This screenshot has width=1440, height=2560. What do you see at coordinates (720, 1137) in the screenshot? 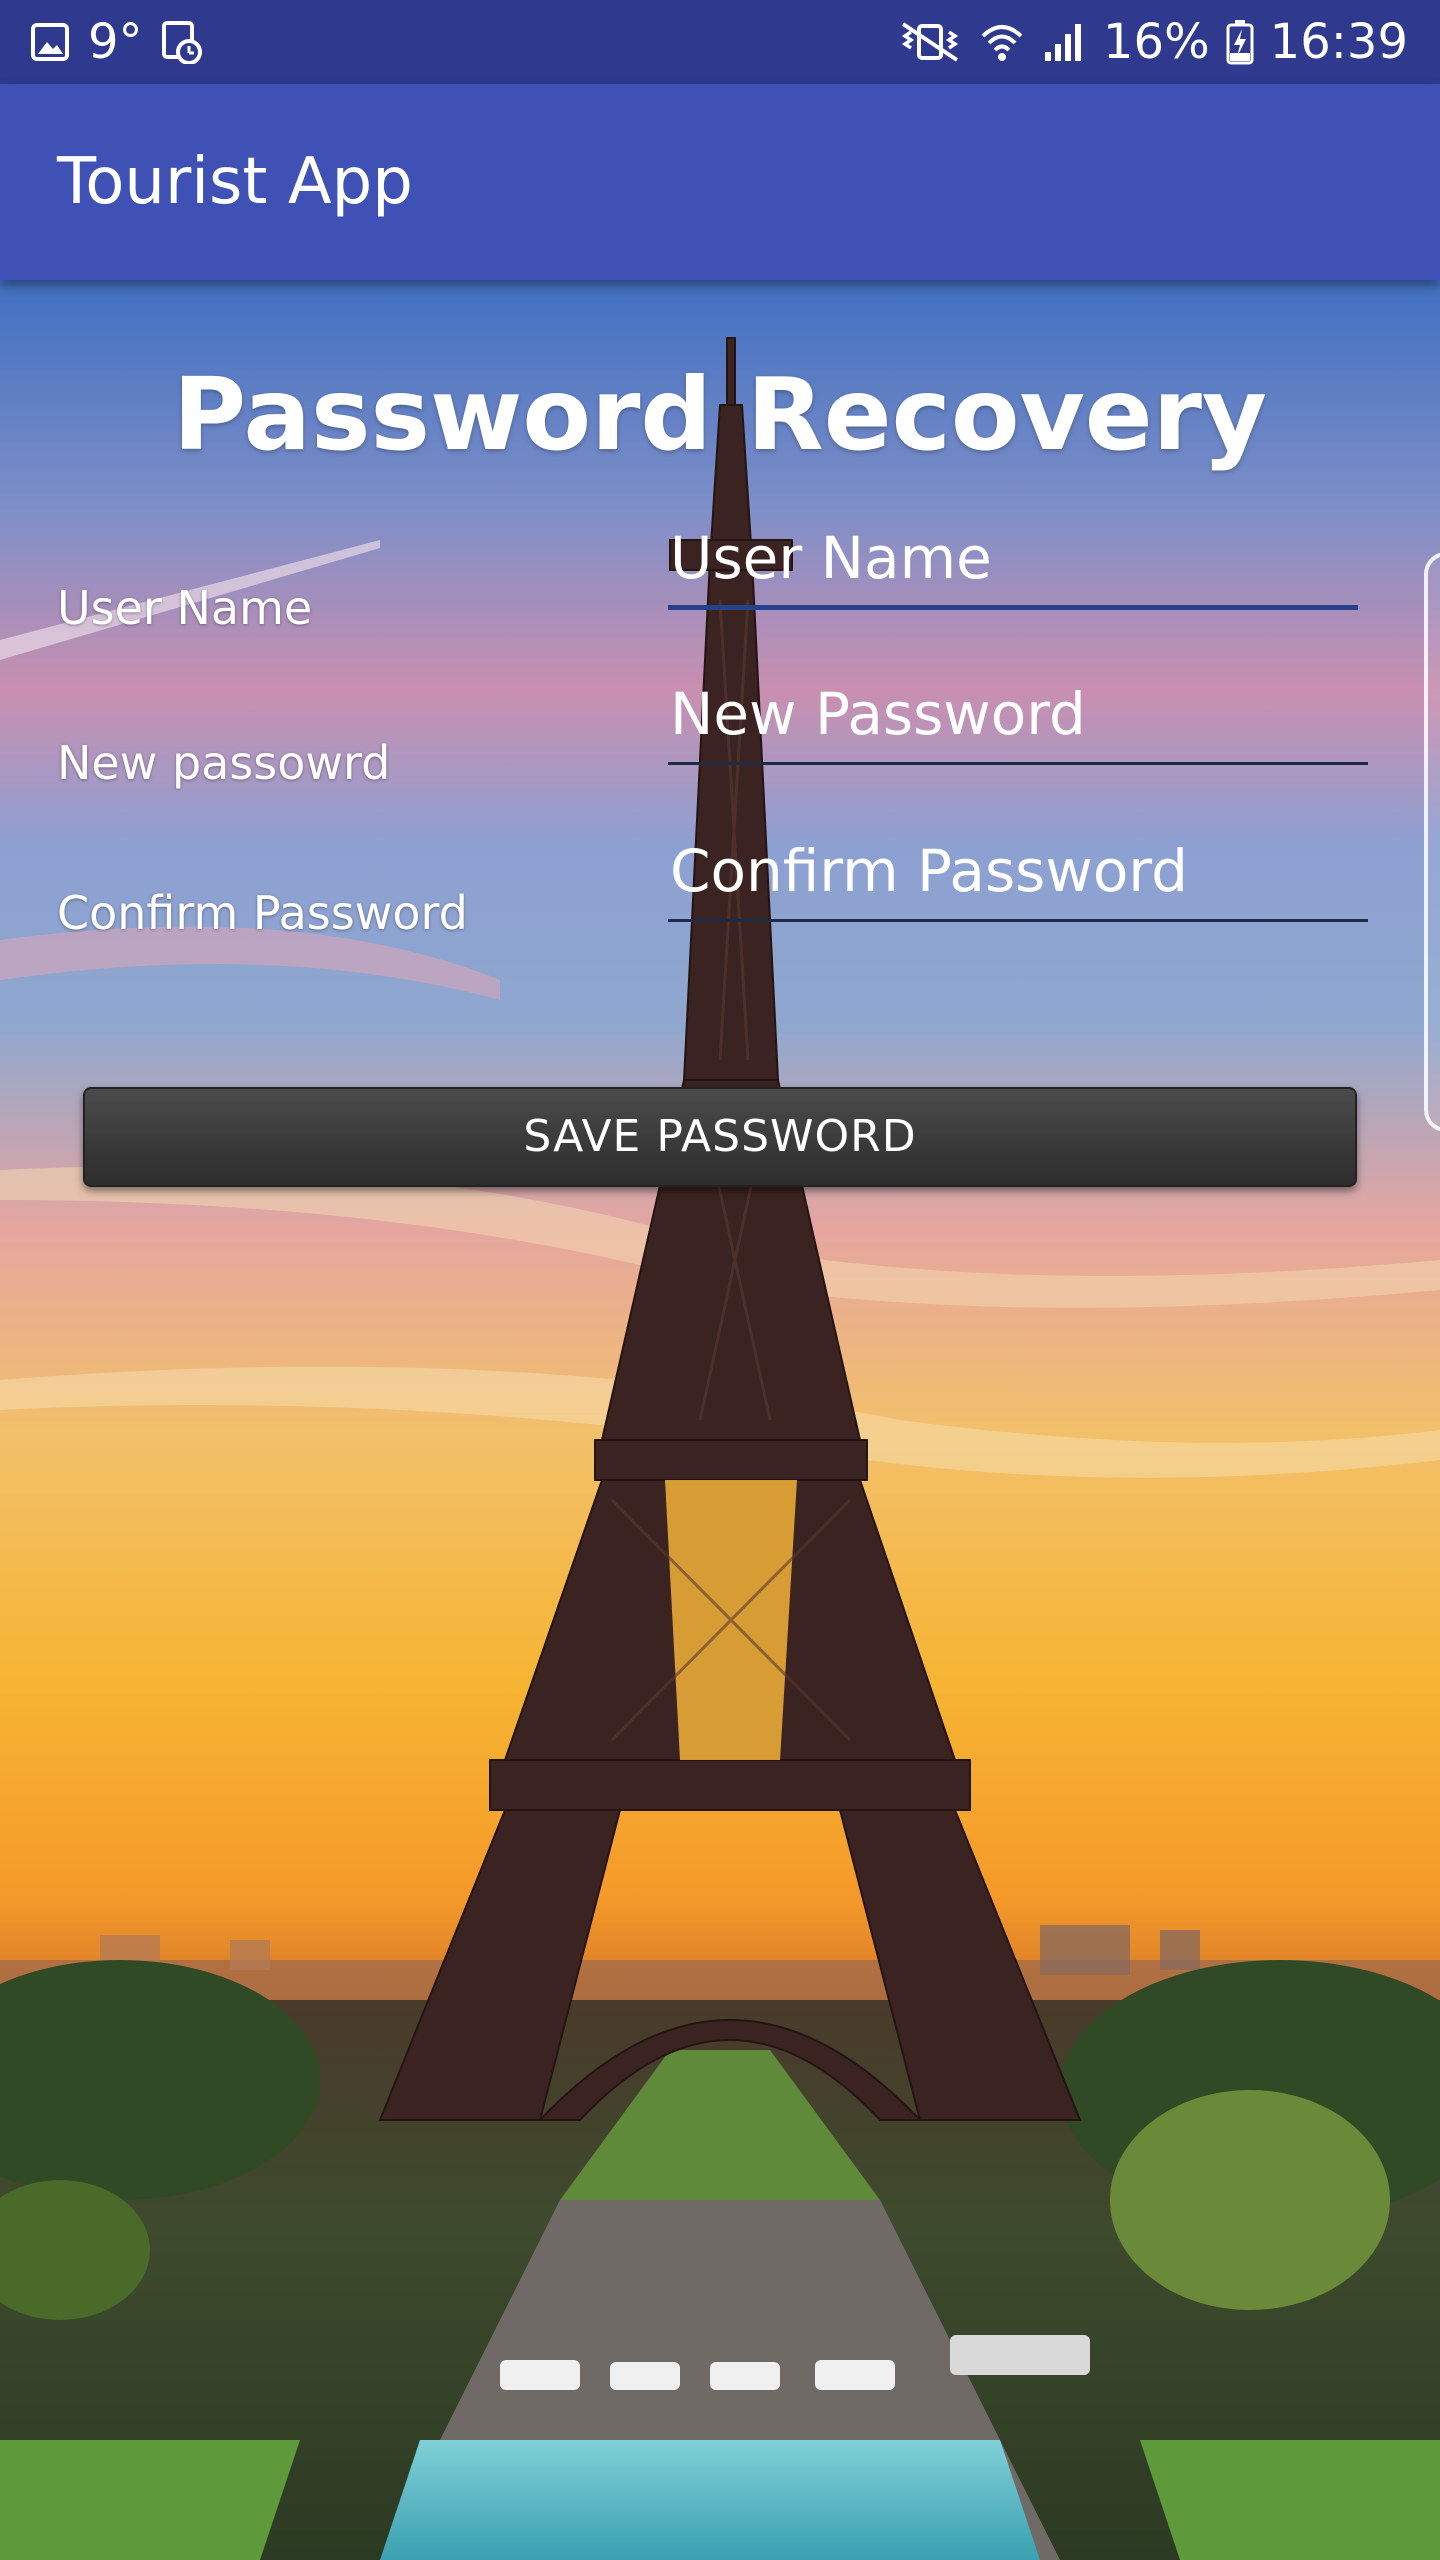
I see `save-password-button: SAVE PASSWORD` at bounding box center [720, 1137].